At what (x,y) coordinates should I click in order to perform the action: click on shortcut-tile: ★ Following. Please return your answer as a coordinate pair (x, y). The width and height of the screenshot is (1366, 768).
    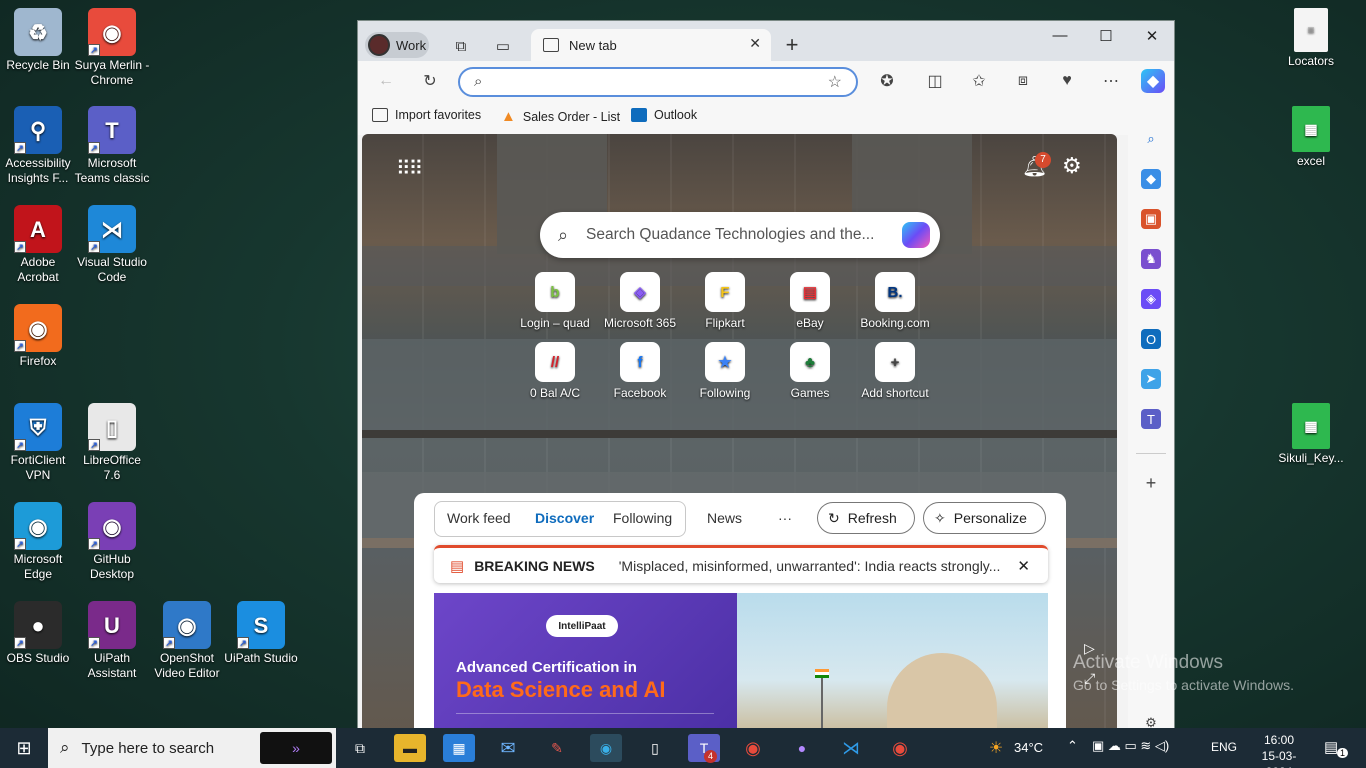
    Looking at the image, I should click on (725, 371).